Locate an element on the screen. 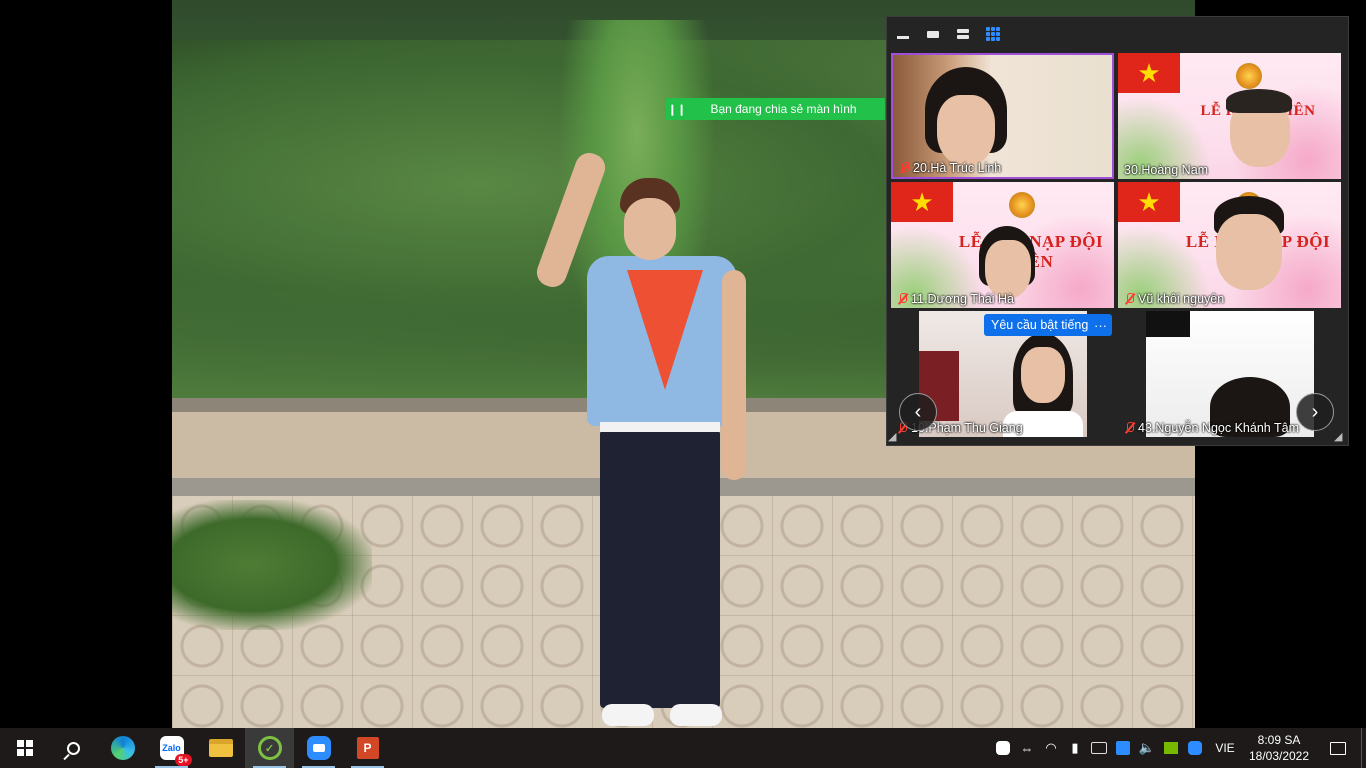 The height and width of the screenshot is (768, 1366). zoom-tray-icon is located at coordinates (1195, 748).